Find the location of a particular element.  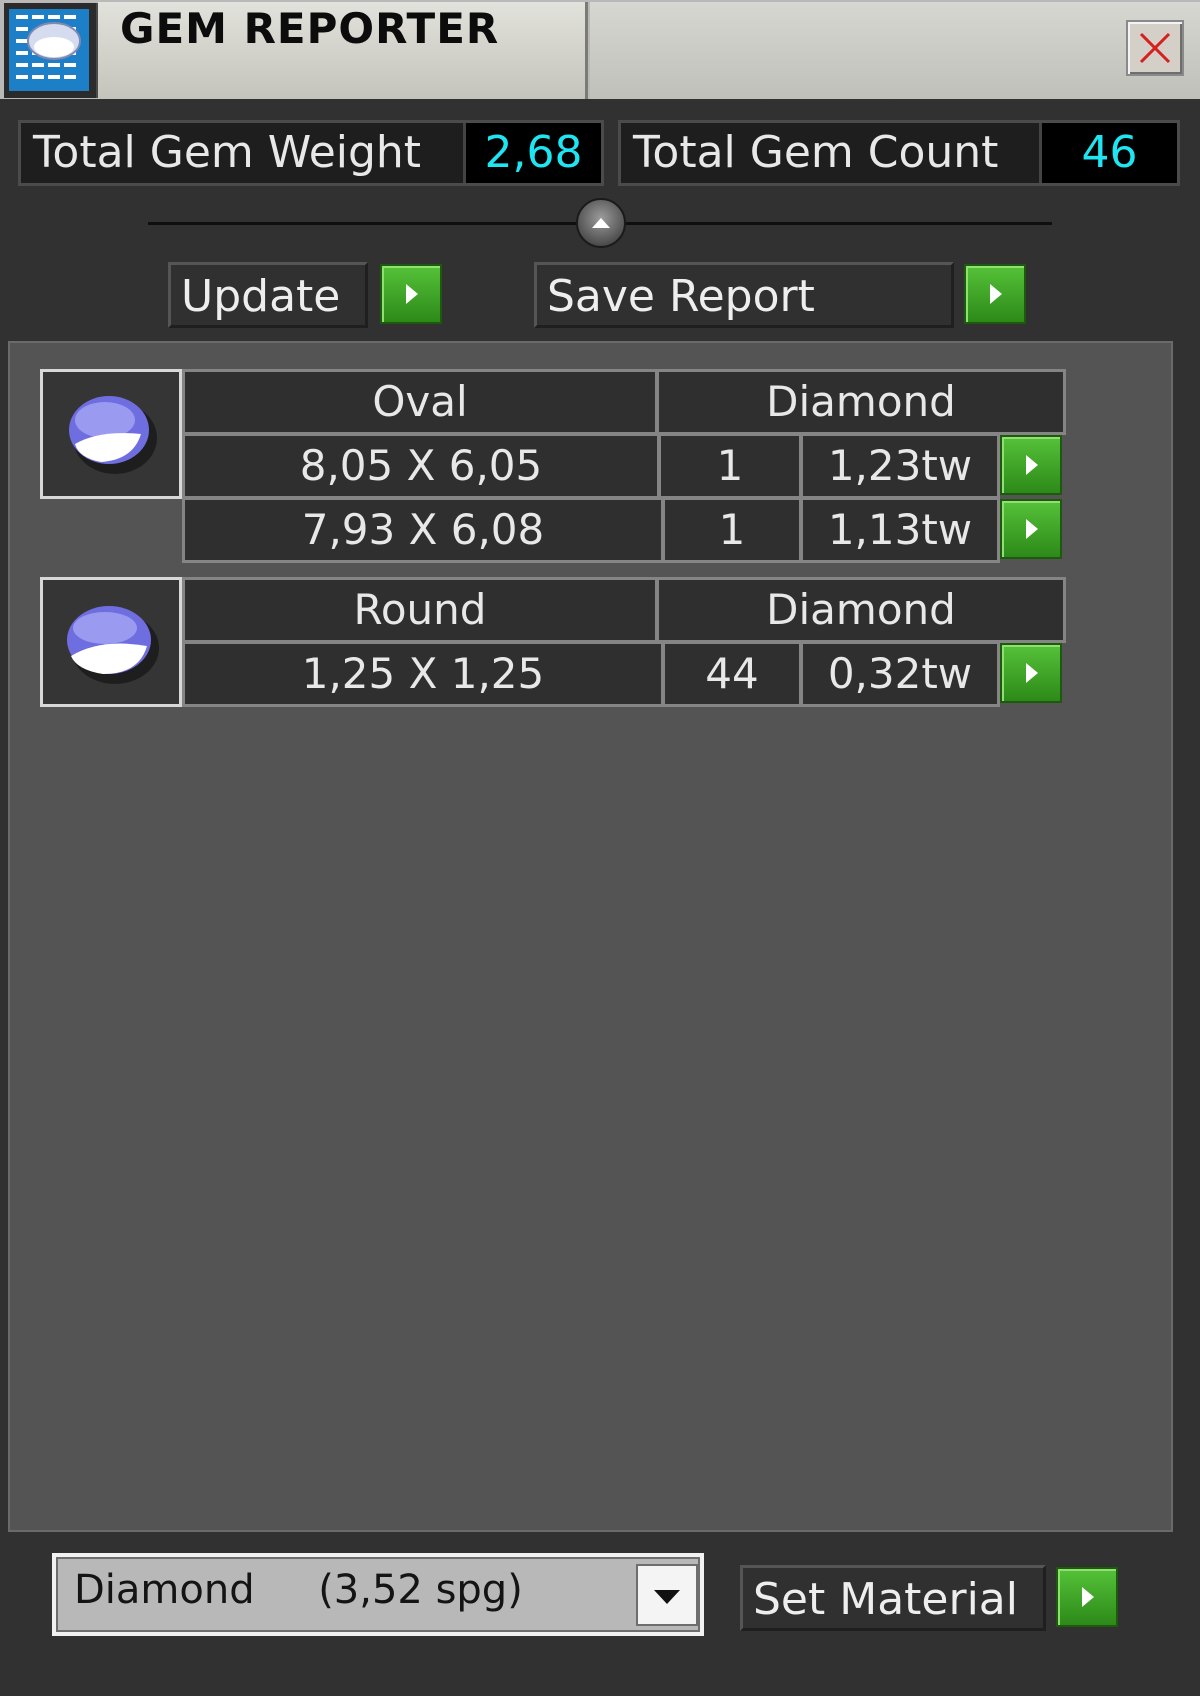

save-report-go-button is located at coordinates (995, 294).